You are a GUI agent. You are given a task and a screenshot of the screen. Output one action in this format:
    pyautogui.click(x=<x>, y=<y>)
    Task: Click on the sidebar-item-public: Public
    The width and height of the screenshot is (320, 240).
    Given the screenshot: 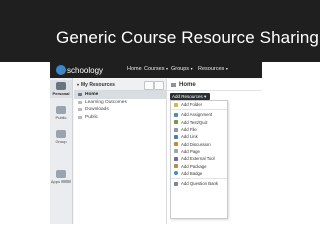 What is the action you would take?
    pyautogui.click(x=61, y=113)
    